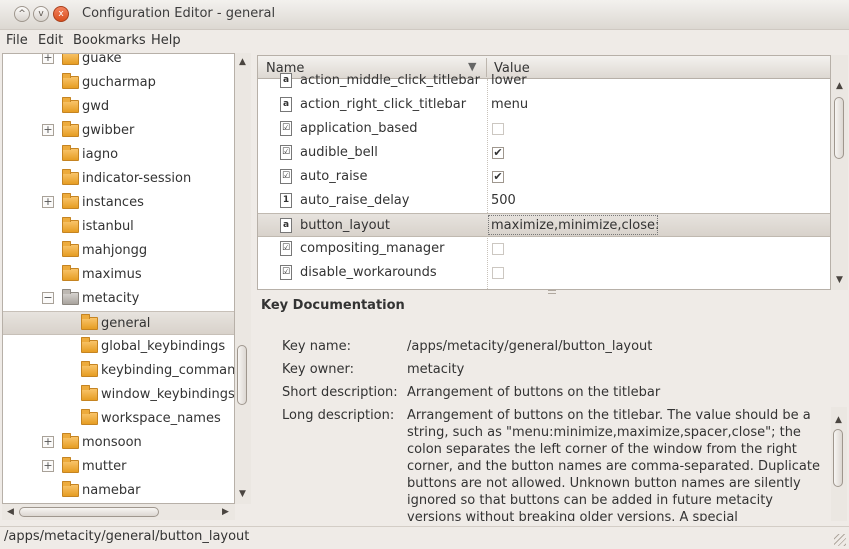  Describe the element at coordinates (100, 154) in the screenshot. I see `tree-item-label: iagno` at that location.